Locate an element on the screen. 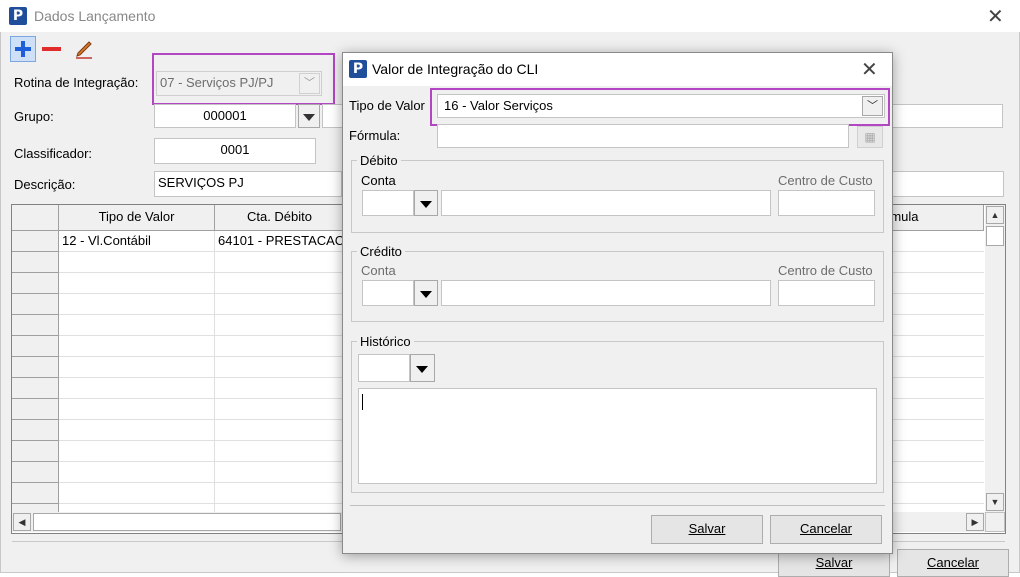 The image size is (1020, 577). formula-calculator-icon: ▦ is located at coordinates (870, 137).